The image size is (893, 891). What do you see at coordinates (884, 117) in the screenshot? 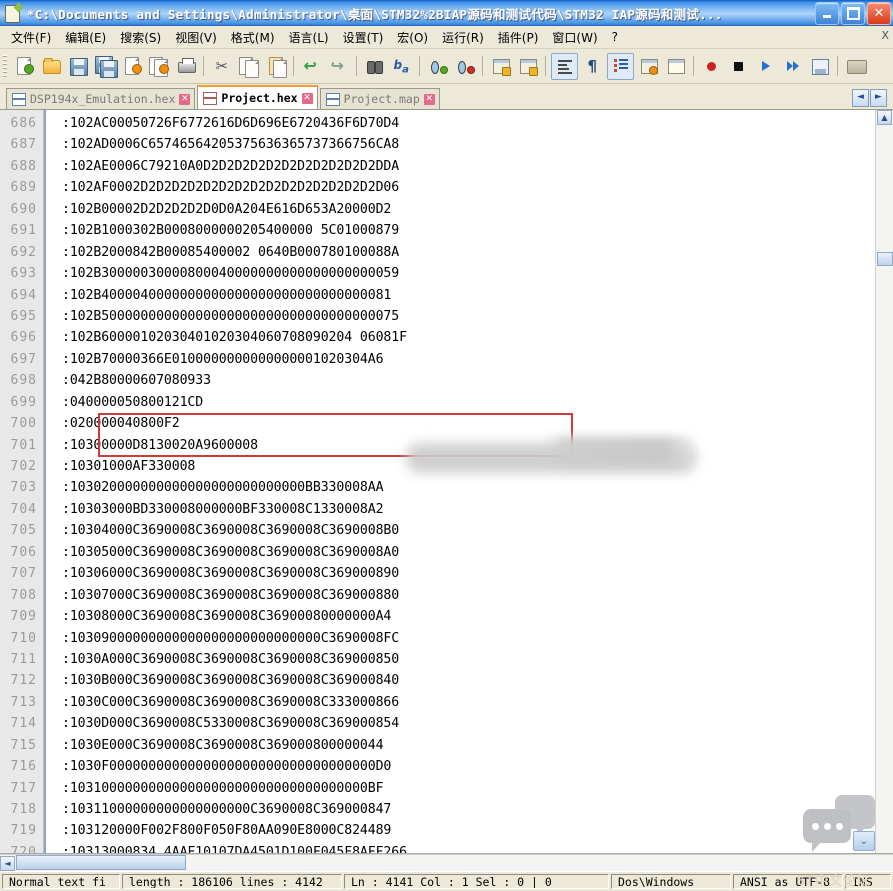
I see `scroll-up-icon: ▲` at bounding box center [884, 117].